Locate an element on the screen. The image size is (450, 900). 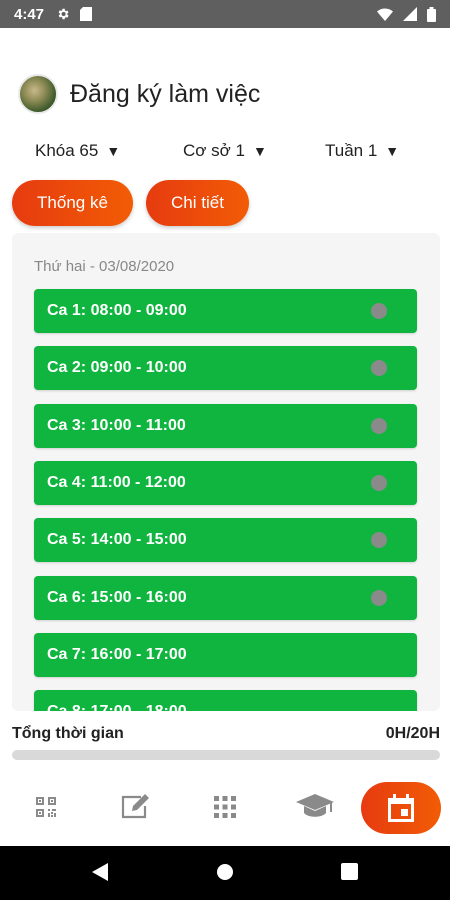
bottom-nav is located at coordinates (225, 808).